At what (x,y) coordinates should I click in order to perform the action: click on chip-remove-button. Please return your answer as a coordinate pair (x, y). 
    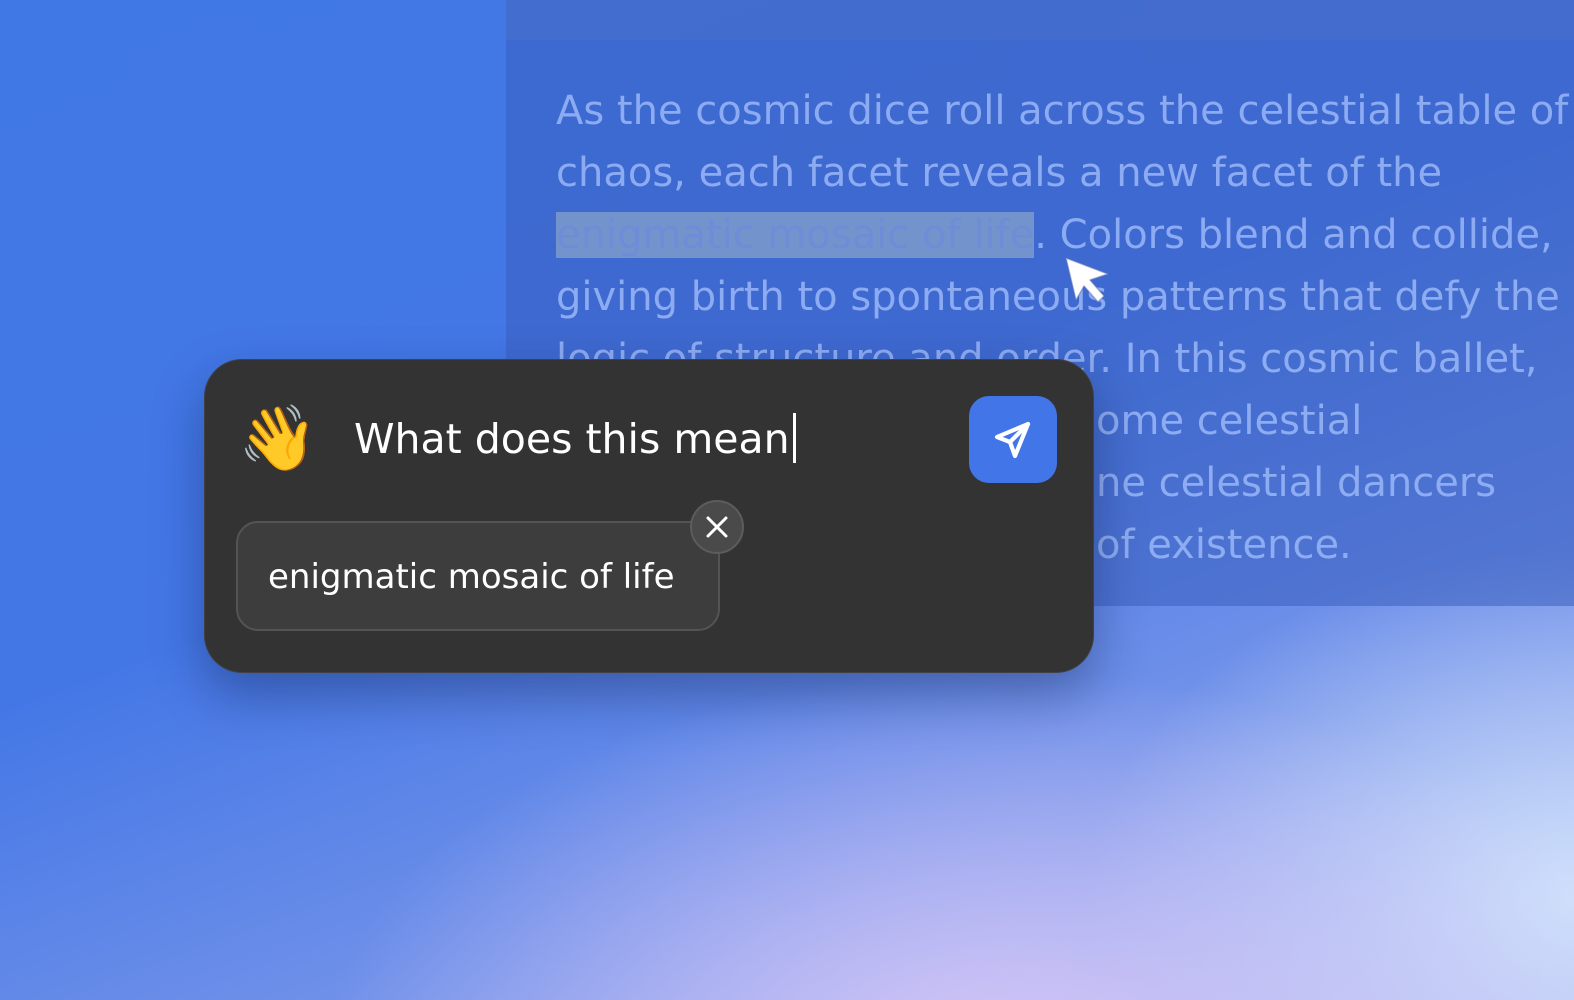
    Looking at the image, I should click on (717, 527).